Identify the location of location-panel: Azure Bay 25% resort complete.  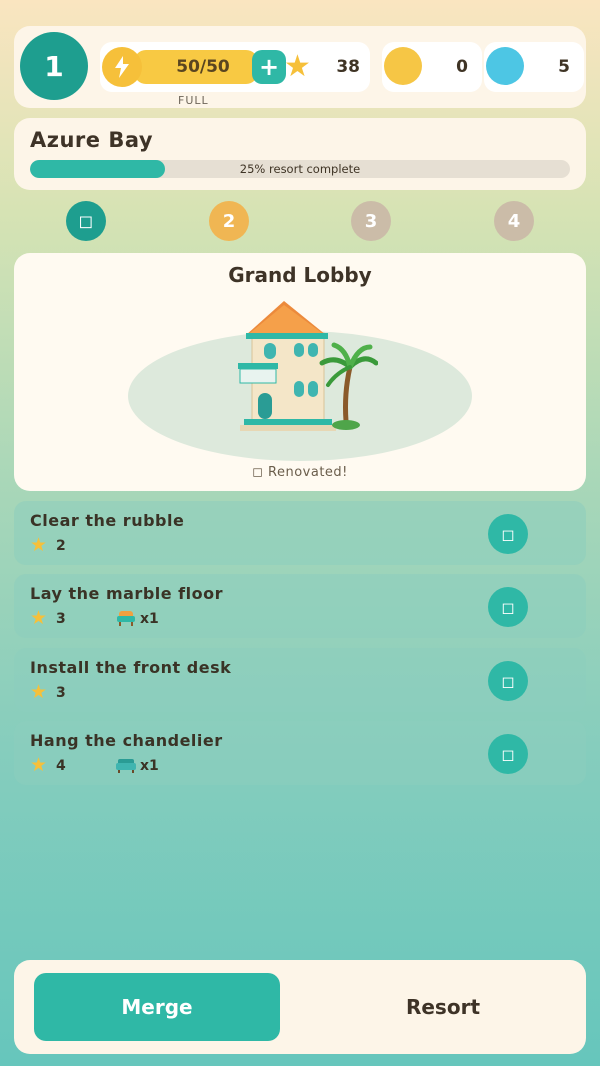
(300, 154).